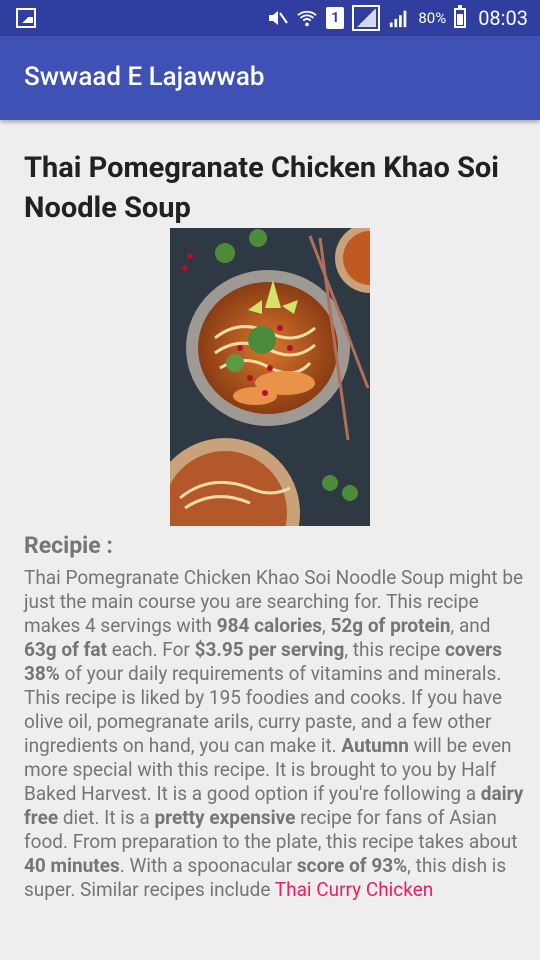 Image resolution: width=540 pixels, height=960 pixels. What do you see at coordinates (68, 545) in the screenshot?
I see `recipe-section-label: Recipie :` at bounding box center [68, 545].